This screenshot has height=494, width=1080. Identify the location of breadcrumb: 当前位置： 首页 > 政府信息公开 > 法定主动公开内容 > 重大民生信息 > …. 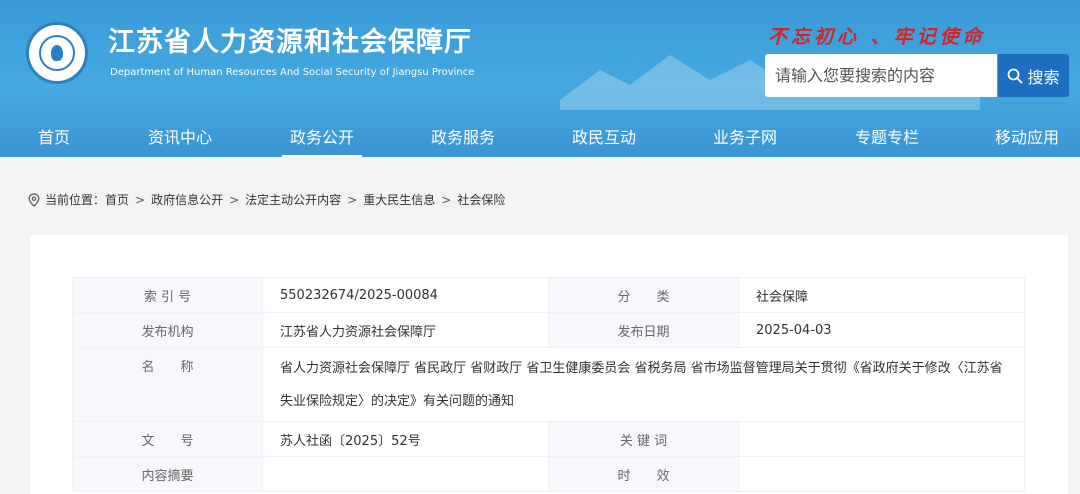
(266, 199).